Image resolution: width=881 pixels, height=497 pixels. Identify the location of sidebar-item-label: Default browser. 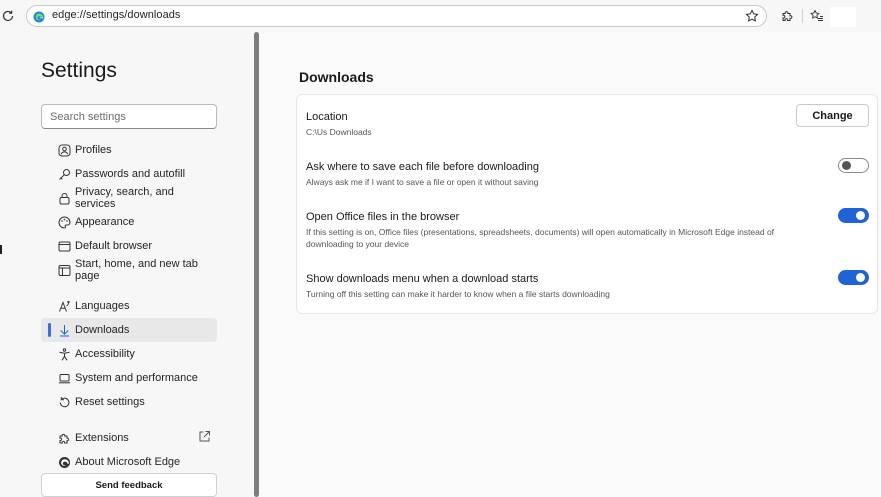
(114, 246).